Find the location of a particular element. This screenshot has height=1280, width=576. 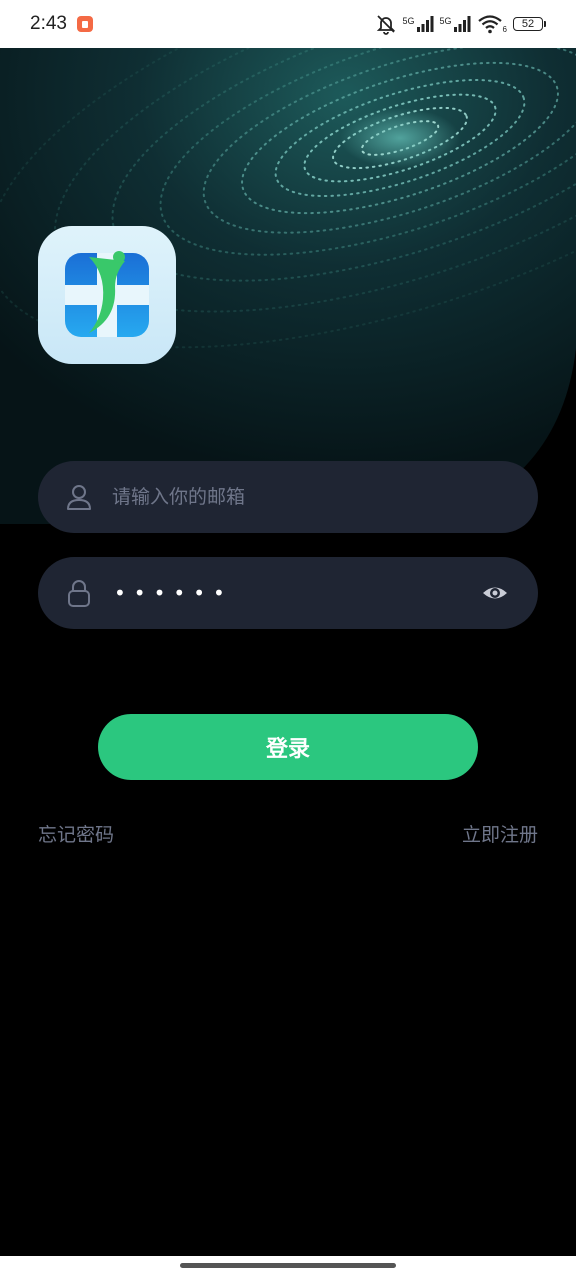

medical-app-logo-icon is located at coordinates (107, 295).